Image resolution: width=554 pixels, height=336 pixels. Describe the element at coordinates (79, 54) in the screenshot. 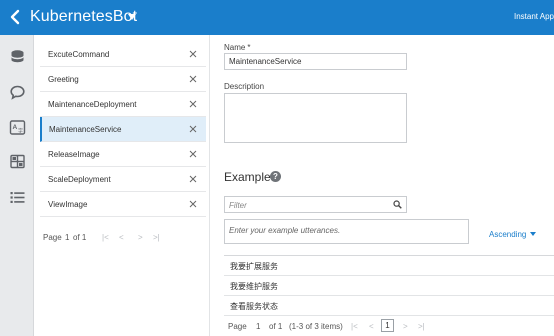

I see `intent-label: ExcuteCommand` at that location.